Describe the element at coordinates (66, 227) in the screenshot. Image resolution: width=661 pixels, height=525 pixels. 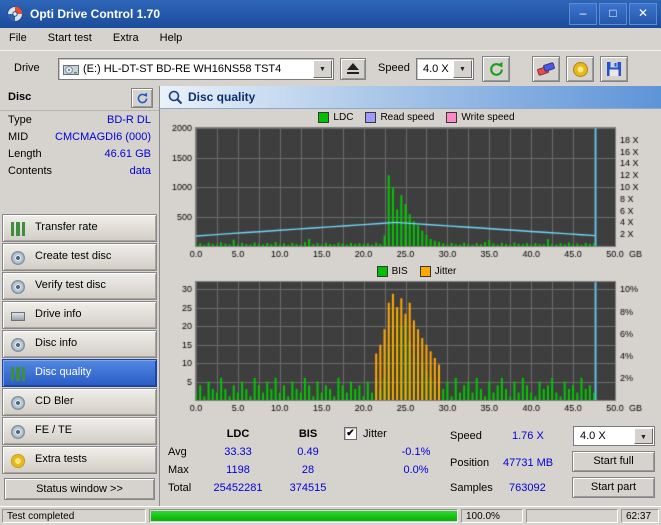
I see `sidebar-item-label: Transfer rate` at that location.